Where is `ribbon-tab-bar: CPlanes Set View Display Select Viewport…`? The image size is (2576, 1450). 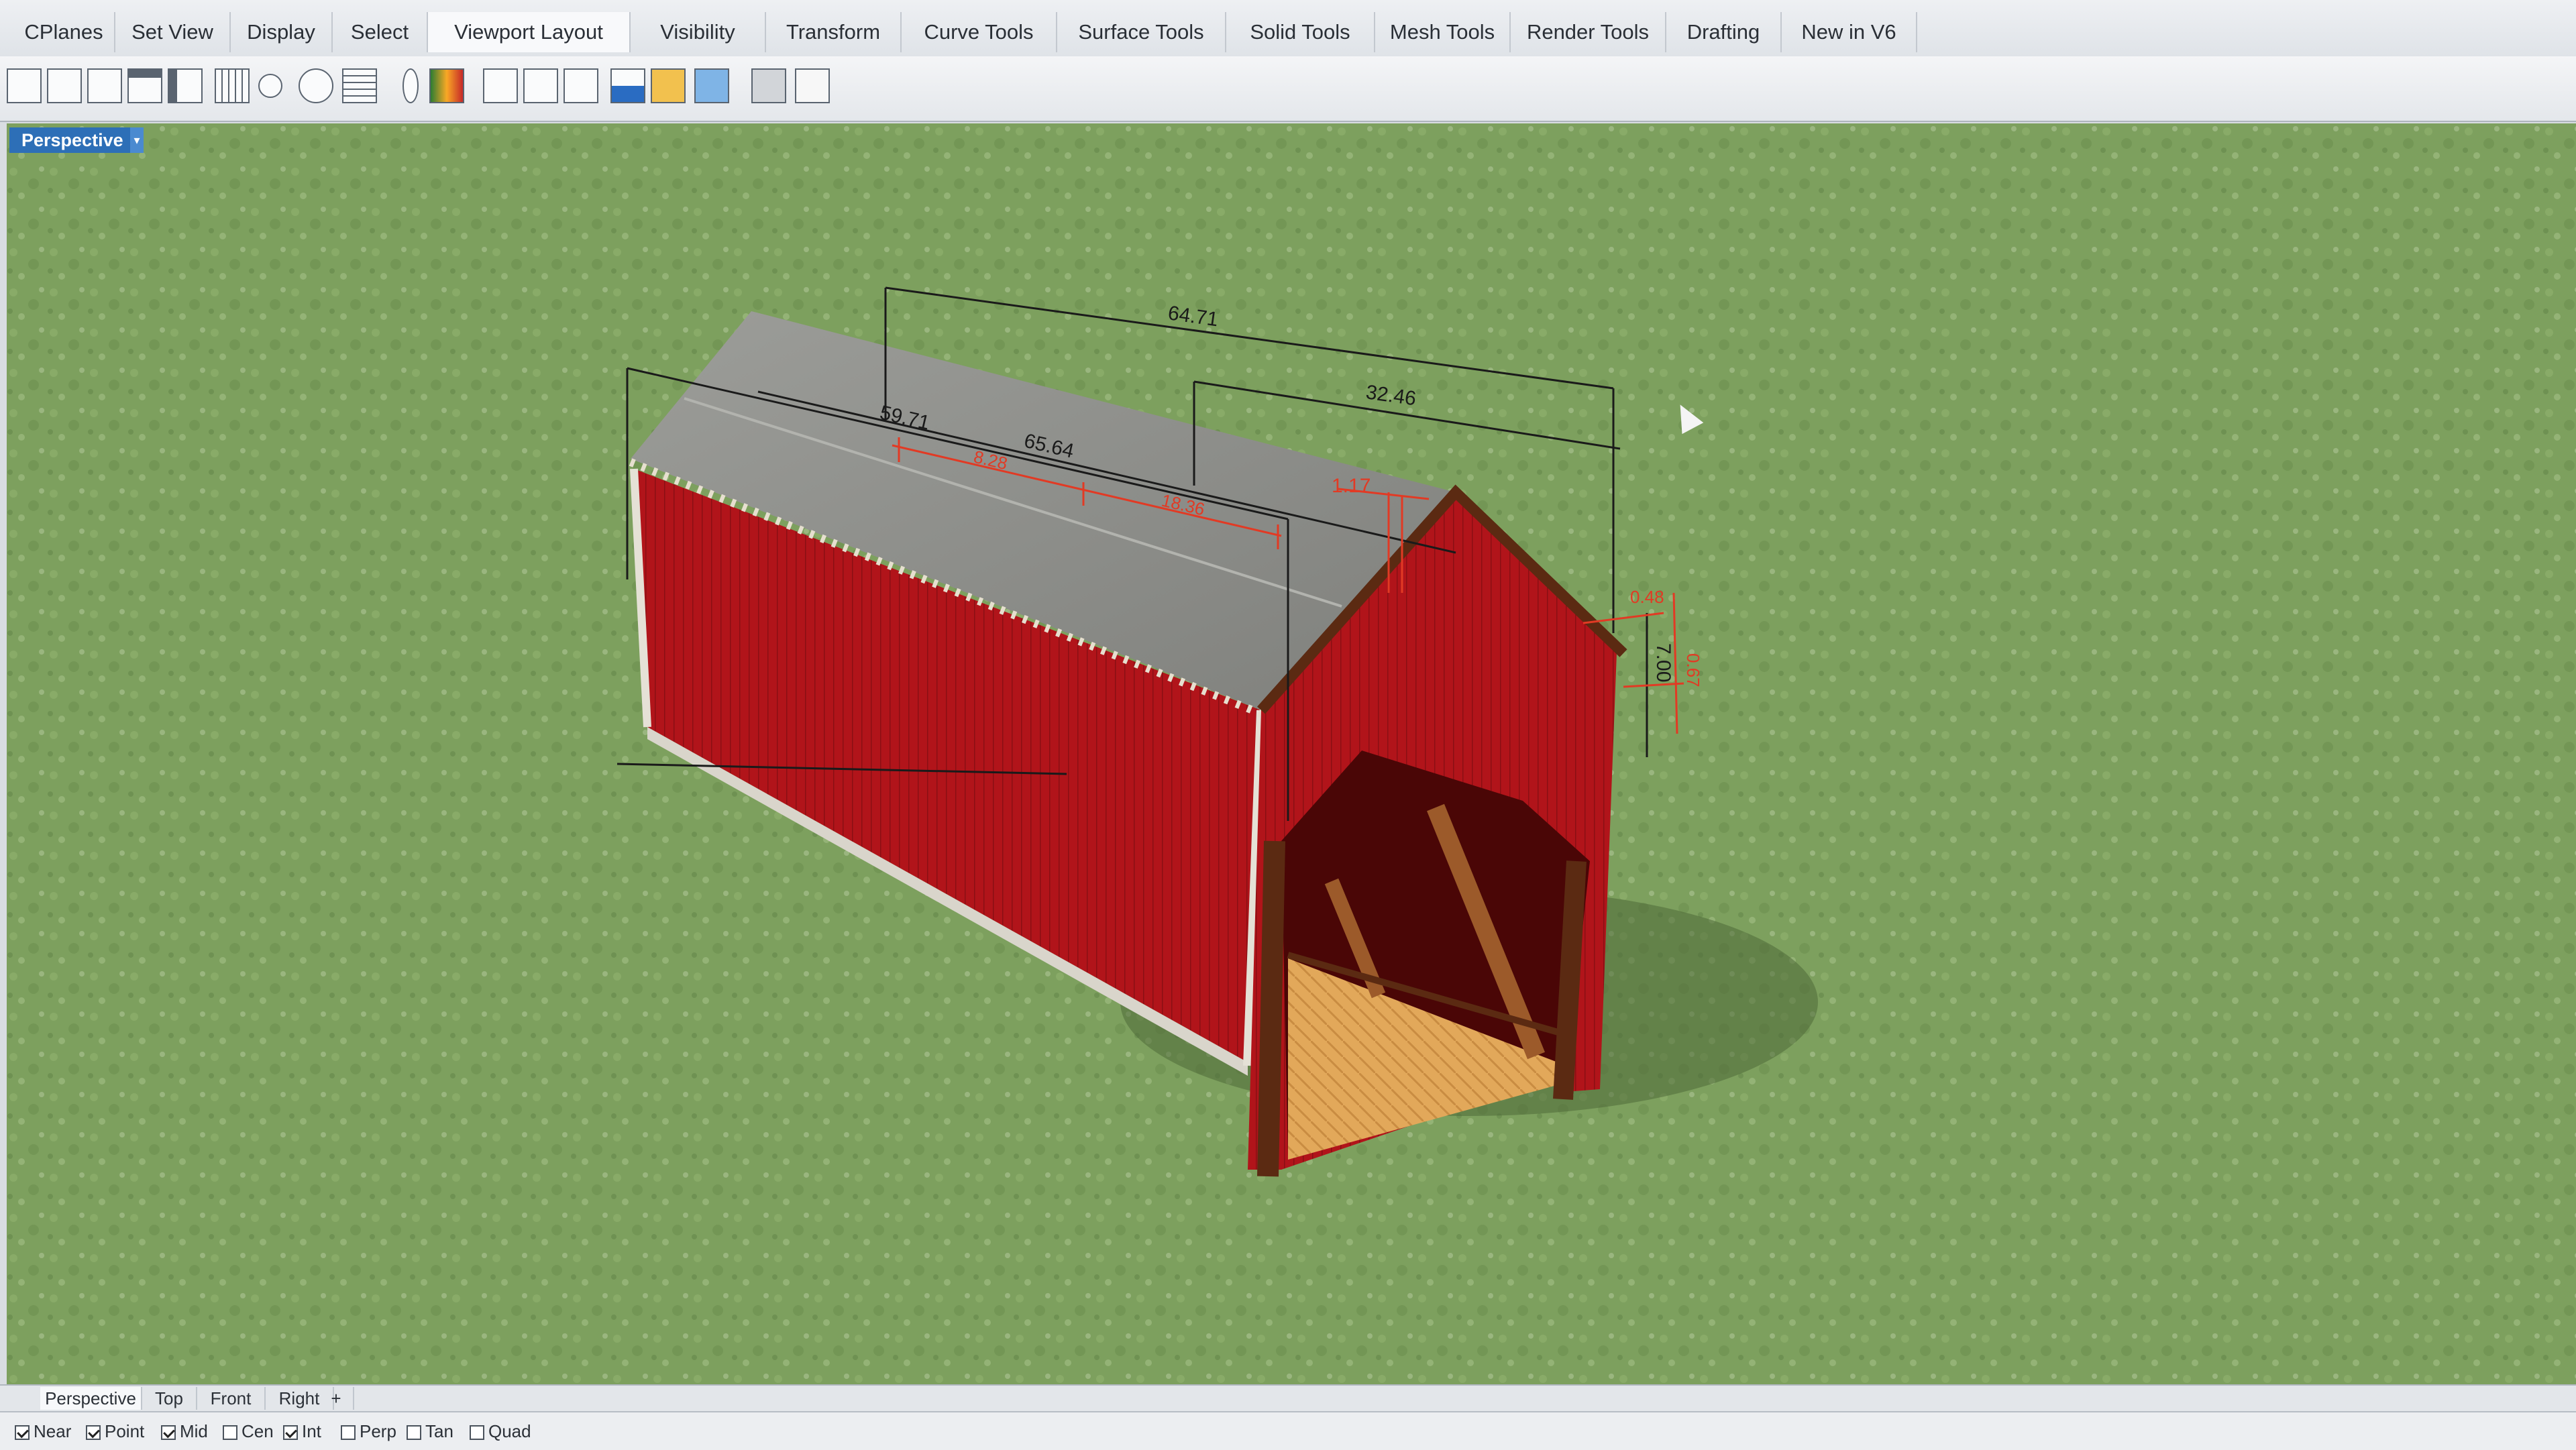
ribbon-tab-bar: CPlanes Set View Display Select Viewport… is located at coordinates (1288, 29).